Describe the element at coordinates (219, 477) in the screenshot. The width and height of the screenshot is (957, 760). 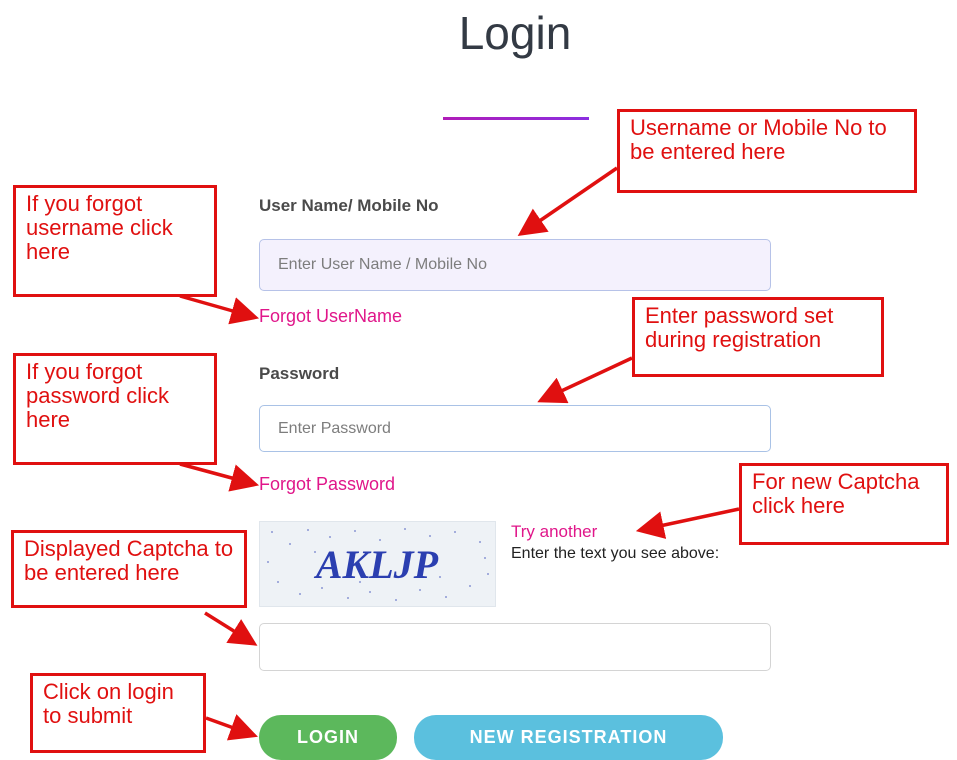
I see `arrow-to-forgot-password` at that location.